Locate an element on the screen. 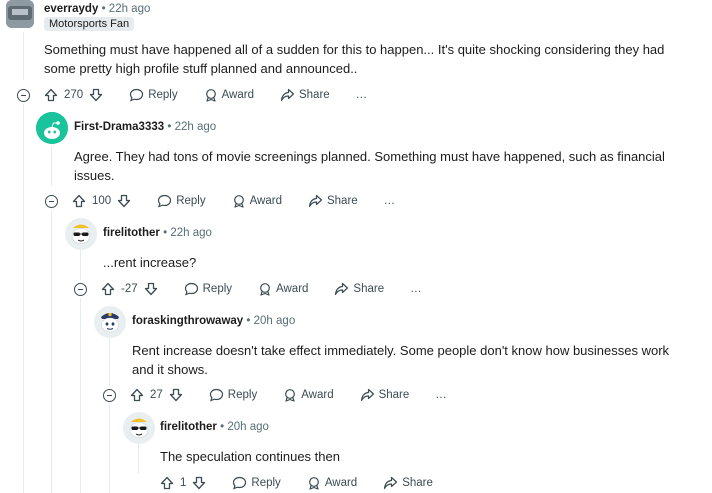 The image size is (712, 493). username: everraydy is located at coordinates (71, 9).